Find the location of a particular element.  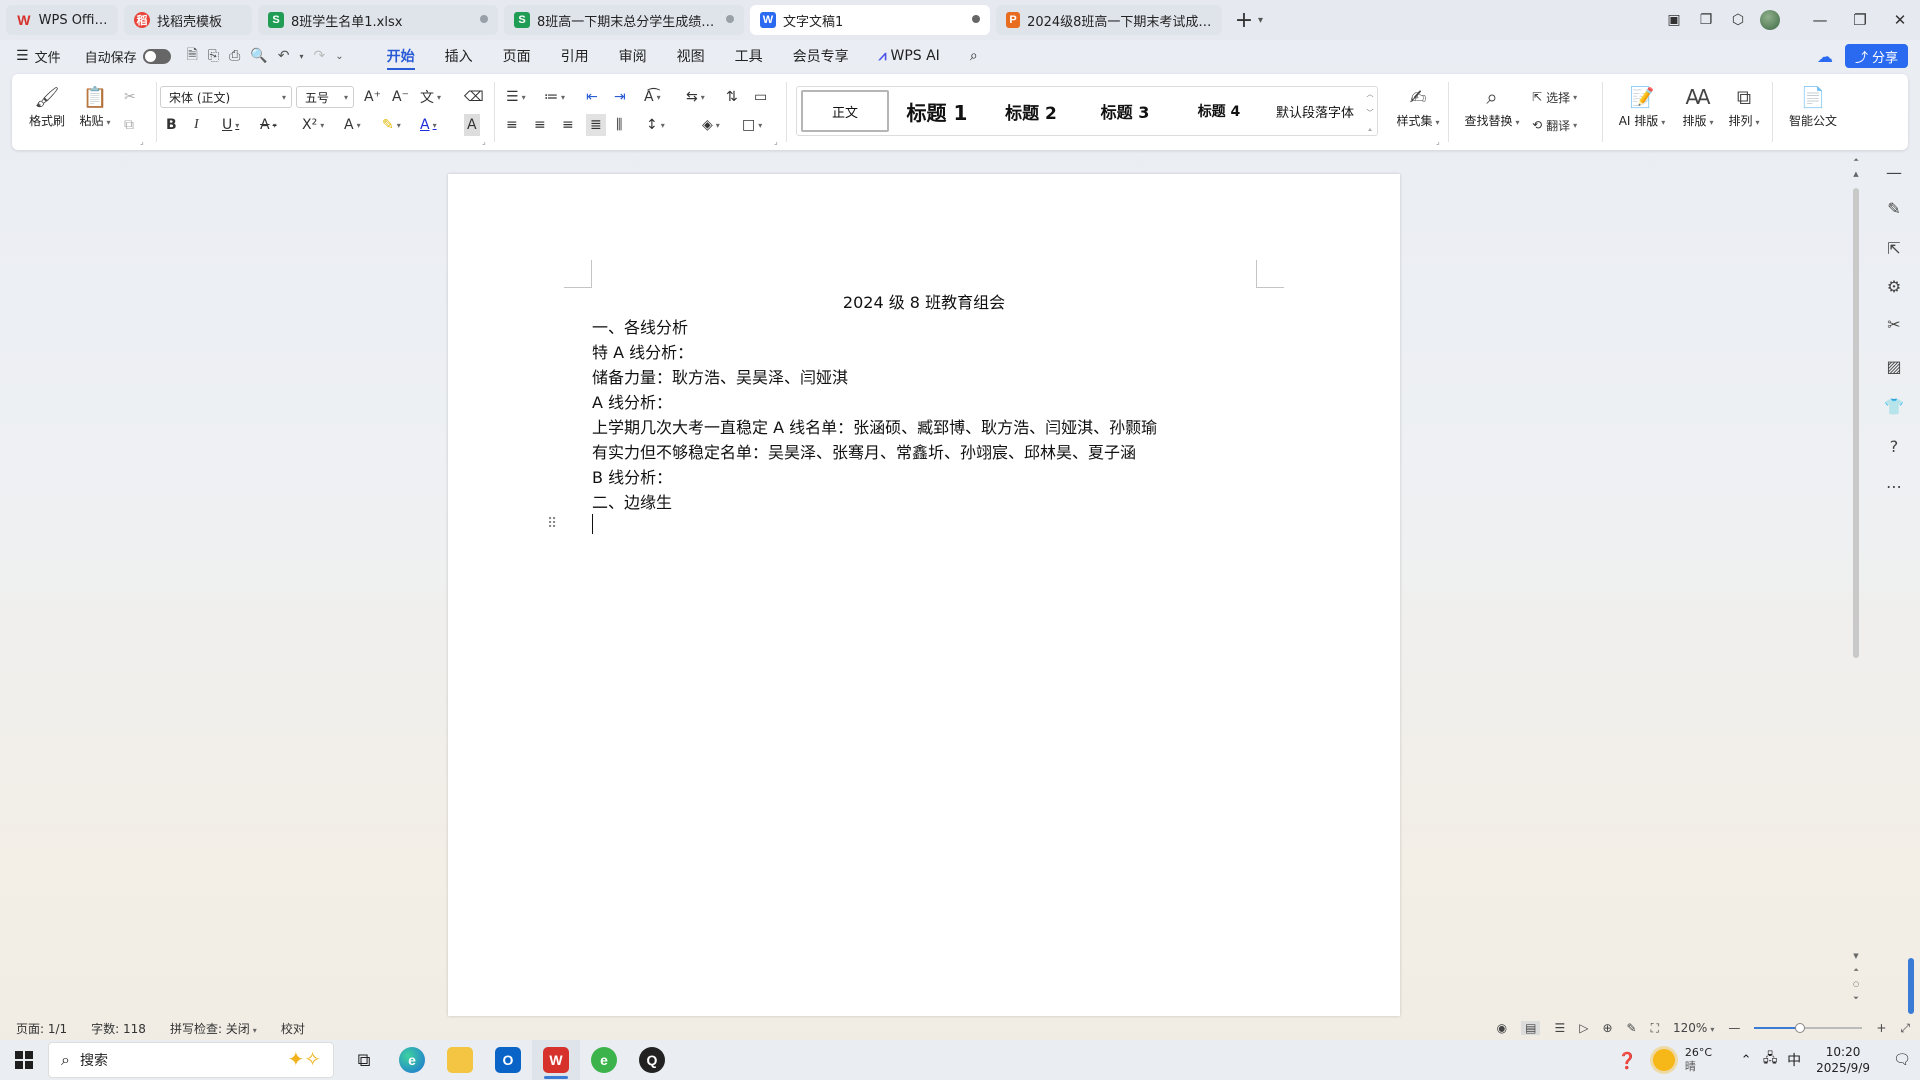

justify-icon: ≣ is located at coordinates (596, 125).